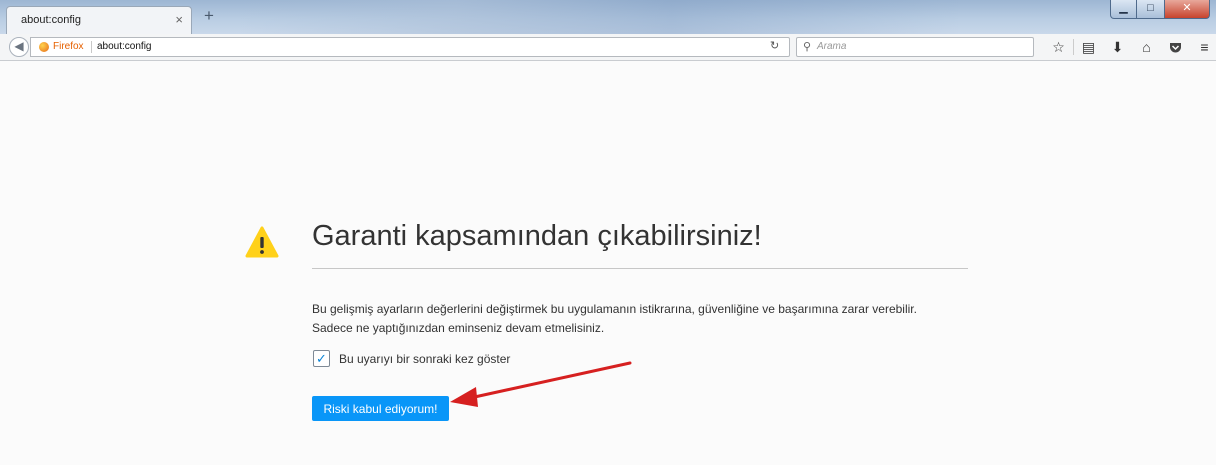  What do you see at coordinates (1175, 47) in the screenshot?
I see `pocket-icon` at bounding box center [1175, 47].